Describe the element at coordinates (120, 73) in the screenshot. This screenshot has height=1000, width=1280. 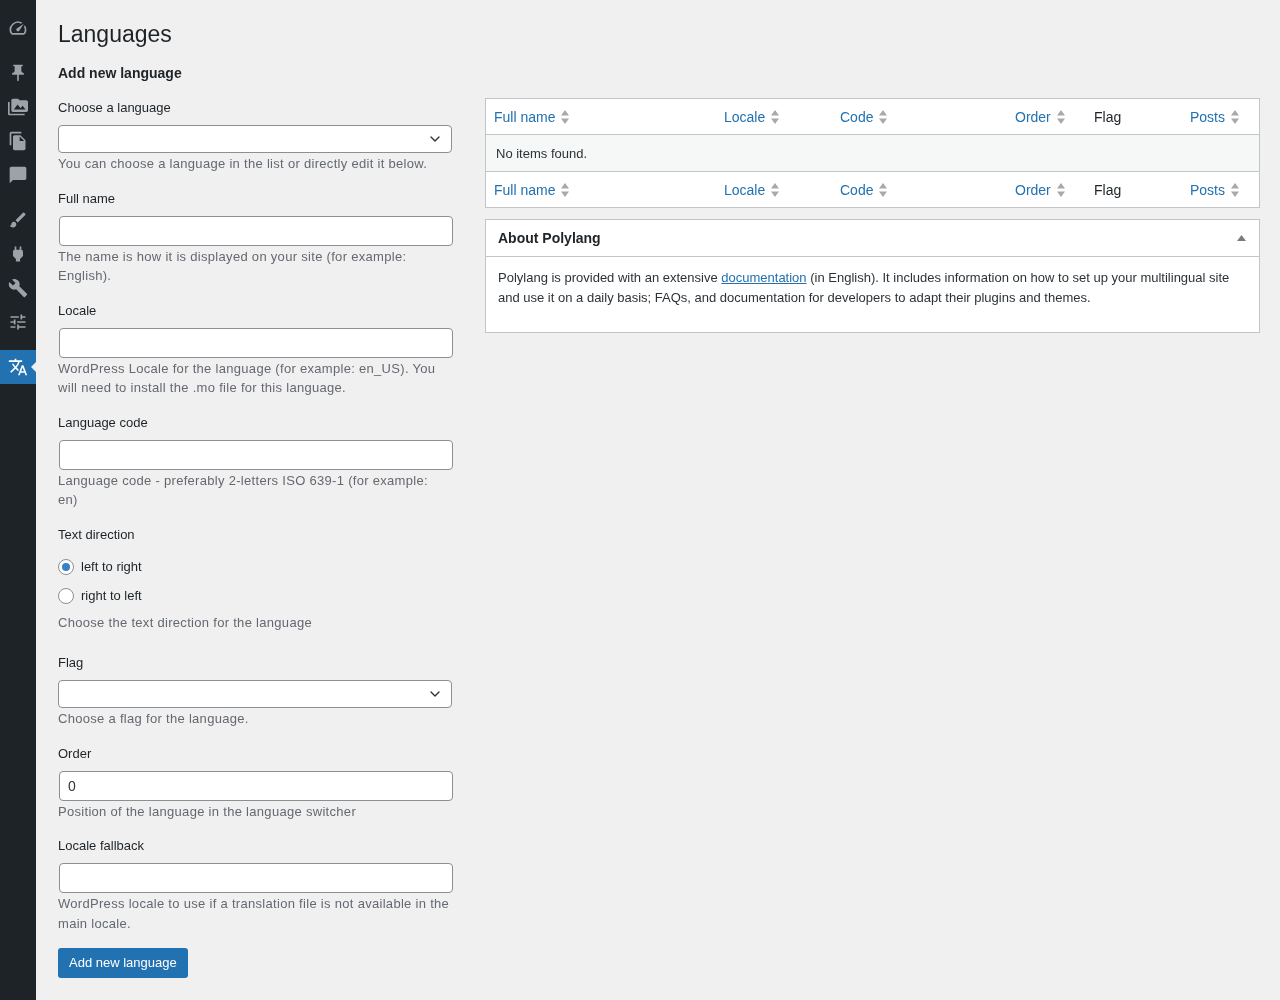
I see `section-heading: Add new language` at that location.